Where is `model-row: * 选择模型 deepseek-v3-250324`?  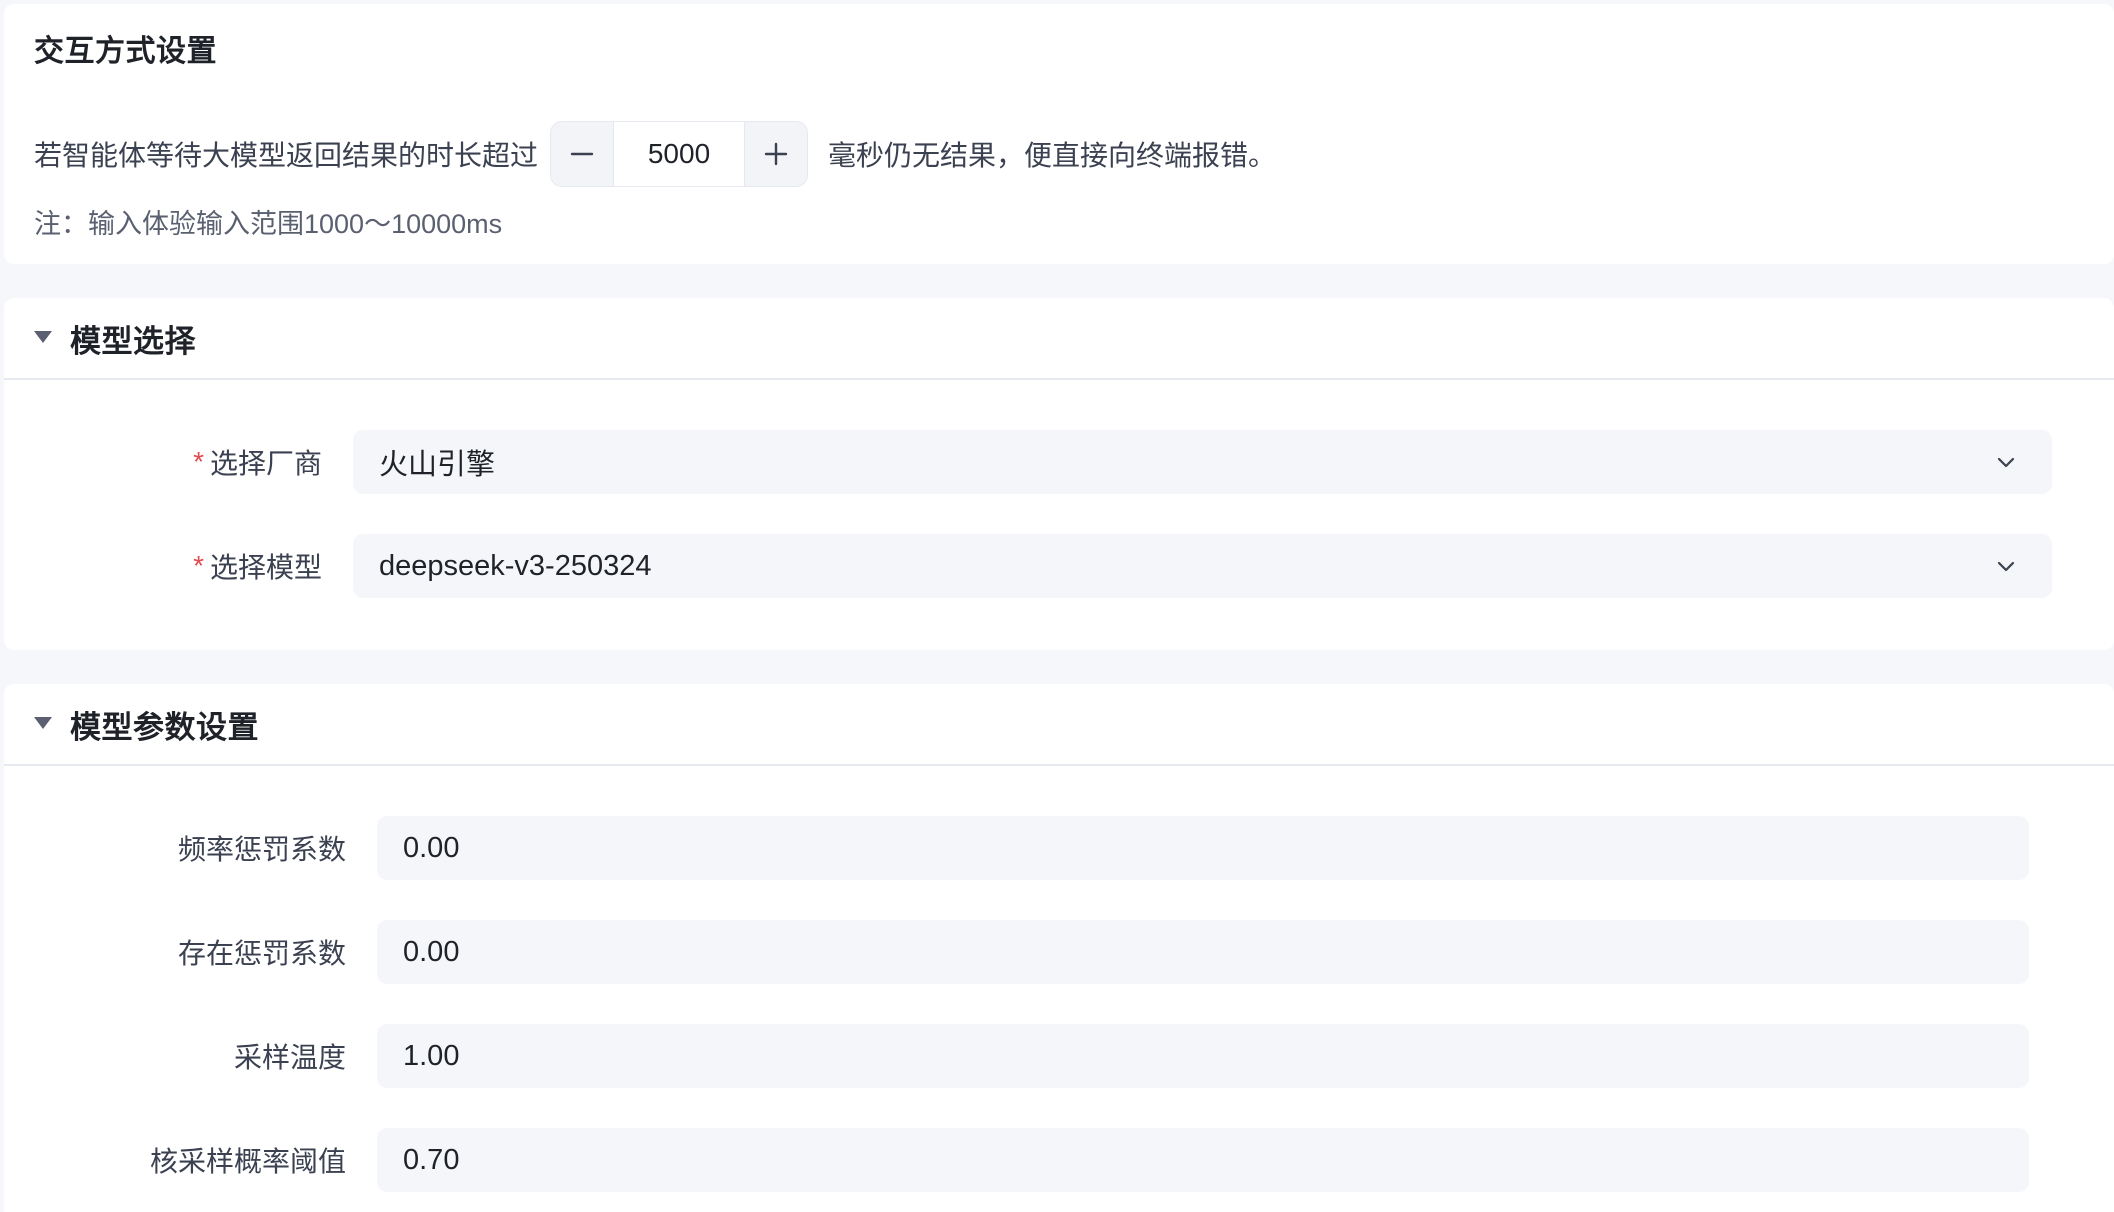 model-row: * 选择模型 deepseek-v3-250324 is located at coordinates (1057, 566).